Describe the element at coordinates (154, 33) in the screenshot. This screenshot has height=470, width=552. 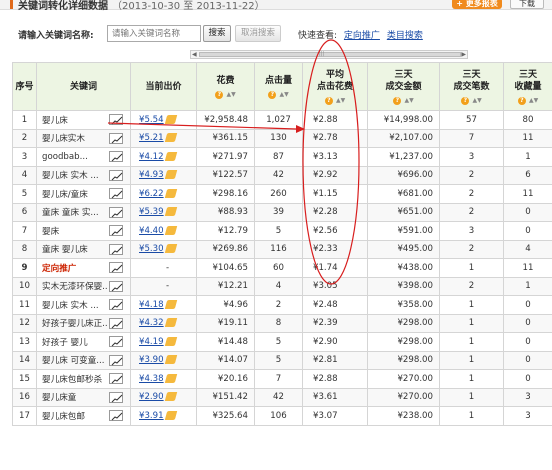
I see `keyword-search-input` at that location.